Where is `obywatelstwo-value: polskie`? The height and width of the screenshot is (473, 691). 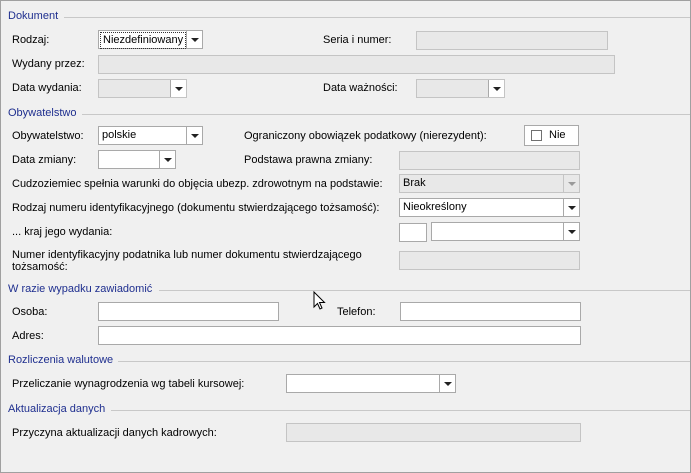
obywatelstwo-value: polskie is located at coordinates (119, 135).